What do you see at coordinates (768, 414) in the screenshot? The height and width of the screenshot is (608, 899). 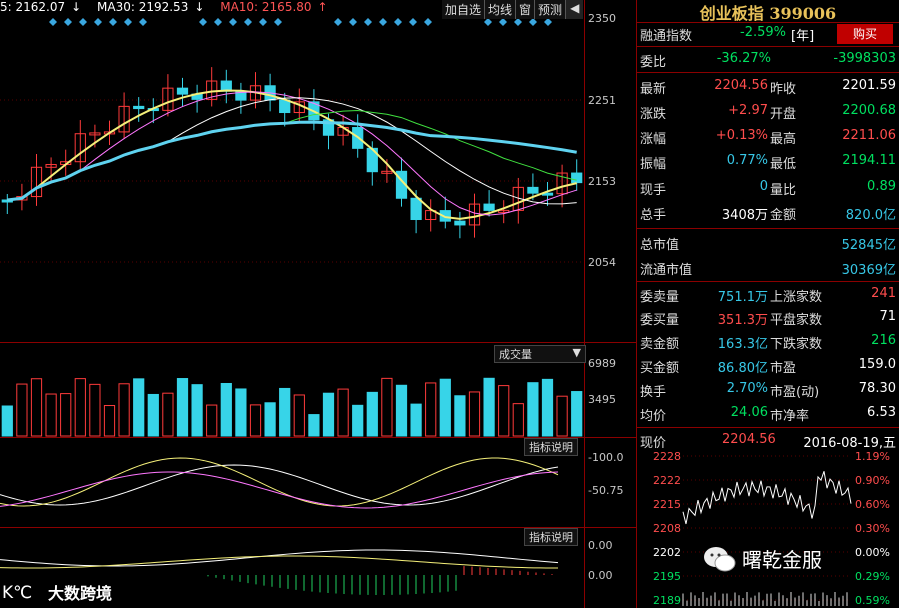 I see `avg-row: 均价 24.06 市净率 6.53` at bounding box center [768, 414].